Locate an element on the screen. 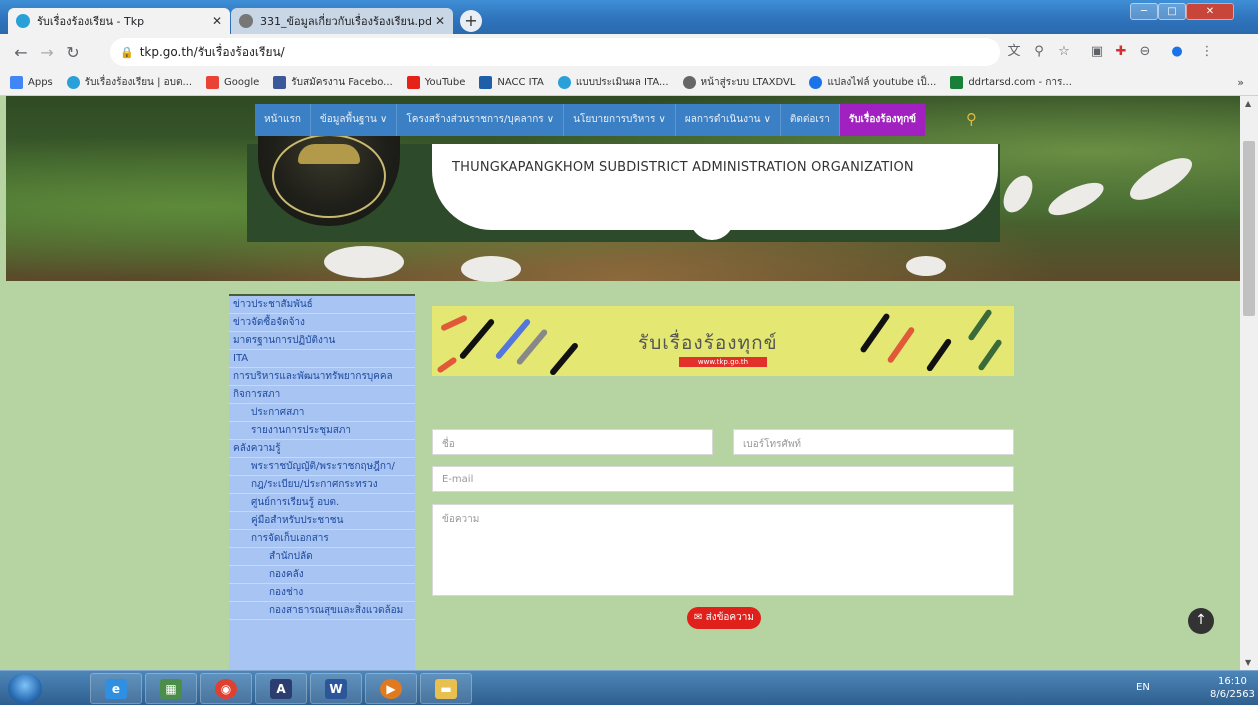  taskbar-word: W is located at coordinates (336, 688).